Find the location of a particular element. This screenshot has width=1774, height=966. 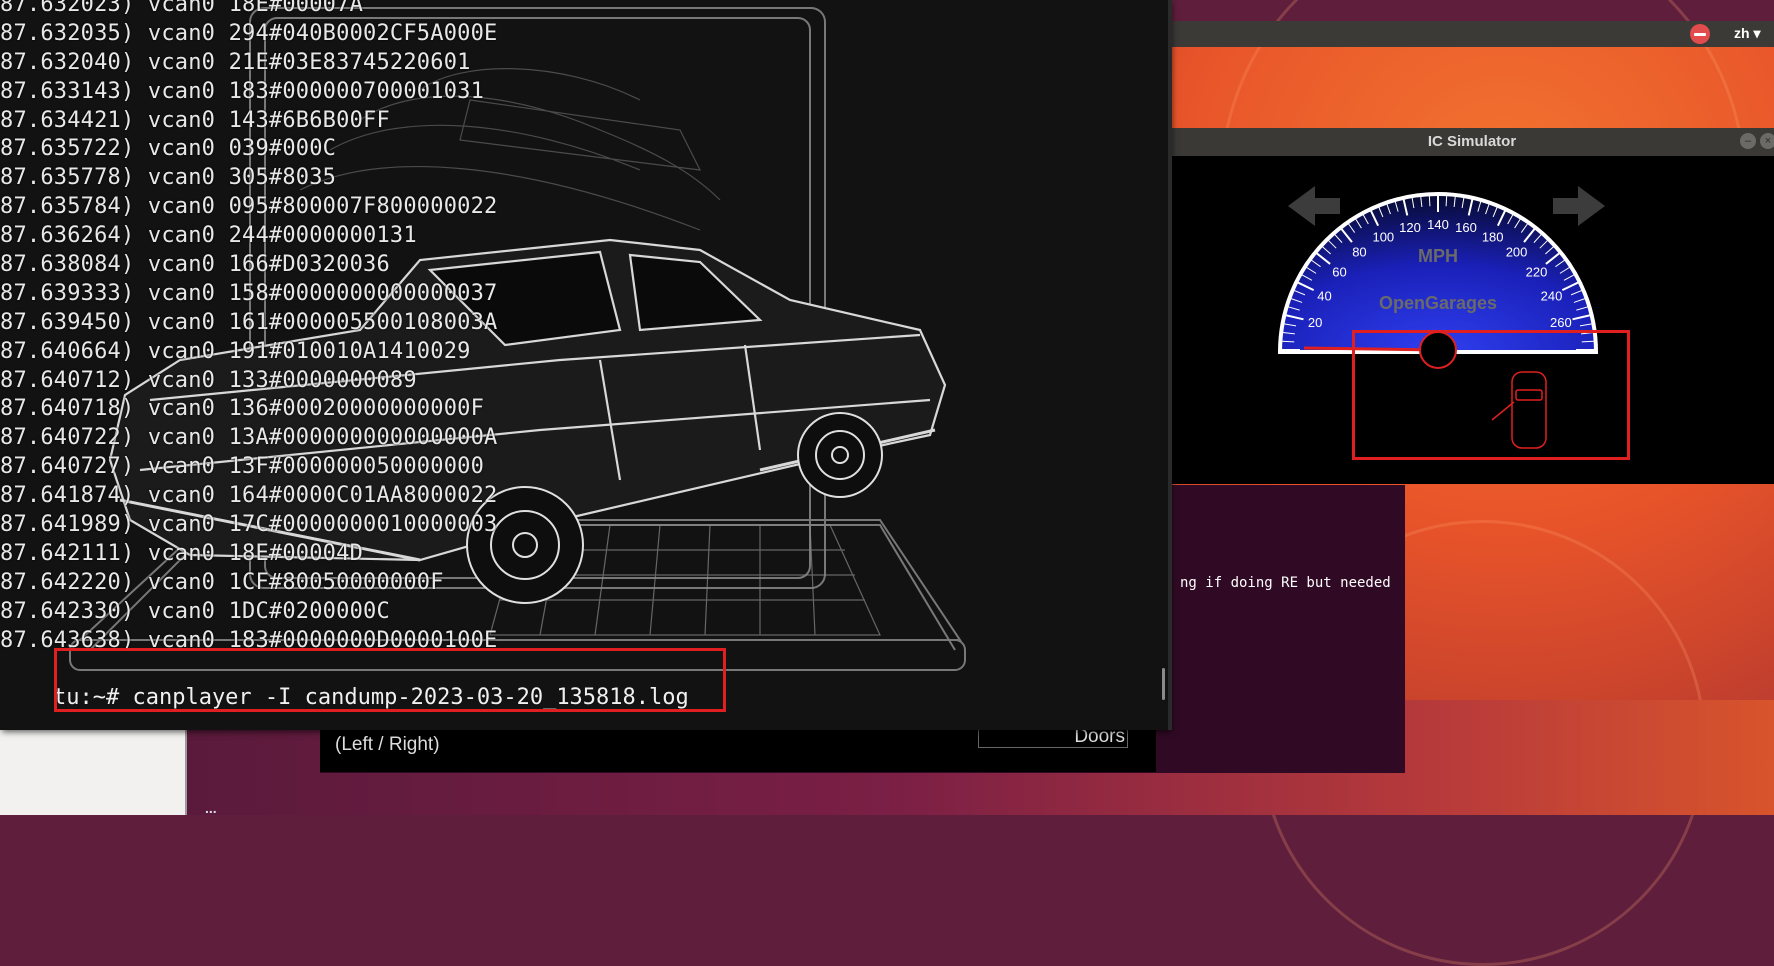

terminal-line: 87.638084) vcan0 166#D0320036 is located at coordinates (195, 265).